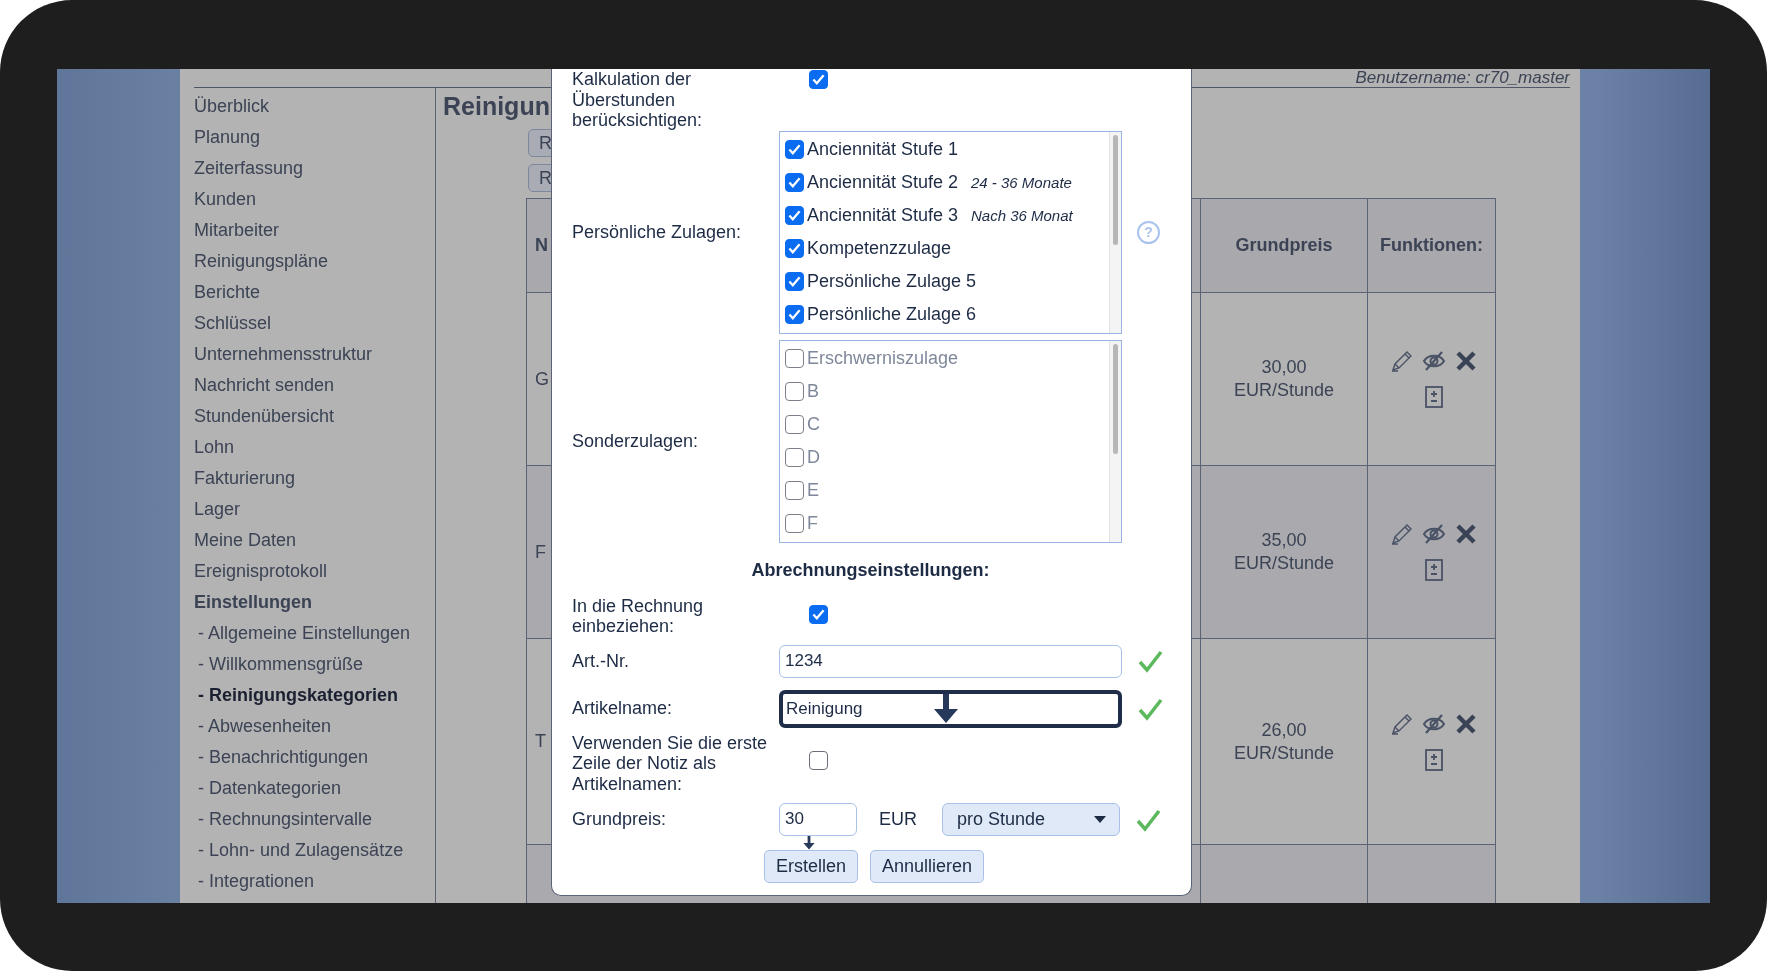 The image size is (1767, 971). I want to click on sidebar-item: Berichte, so click(227, 292).